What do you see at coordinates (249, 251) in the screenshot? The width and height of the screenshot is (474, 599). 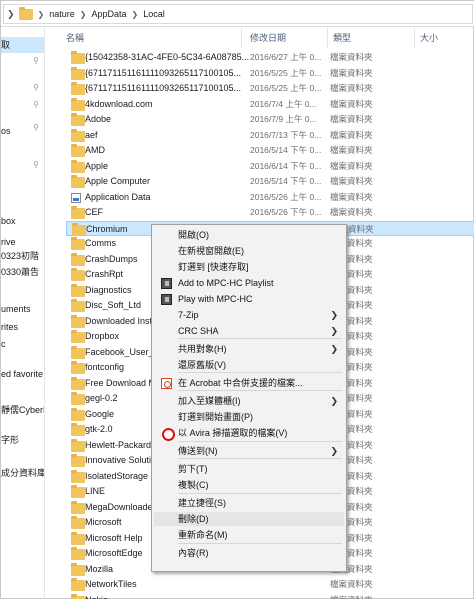 I see `context-menu-item: 在新視窗開啟(E)` at bounding box center [249, 251].